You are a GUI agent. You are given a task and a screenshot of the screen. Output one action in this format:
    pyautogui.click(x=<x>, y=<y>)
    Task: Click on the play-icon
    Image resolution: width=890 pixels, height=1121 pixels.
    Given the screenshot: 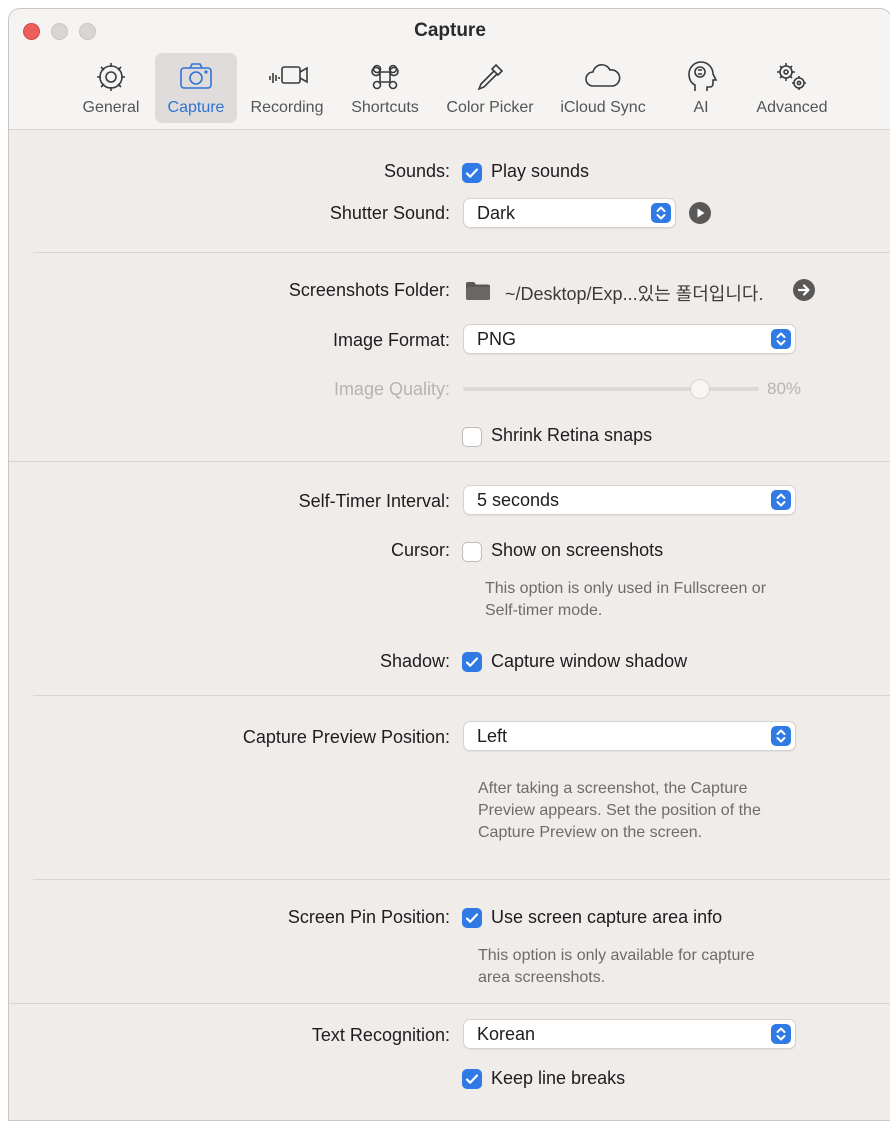 What is the action you would take?
    pyautogui.click(x=701, y=213)
    